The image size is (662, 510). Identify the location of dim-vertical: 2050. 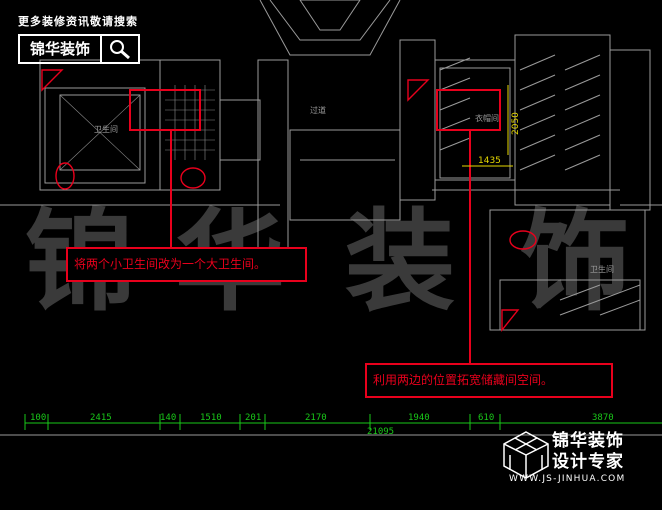
(516, 123).